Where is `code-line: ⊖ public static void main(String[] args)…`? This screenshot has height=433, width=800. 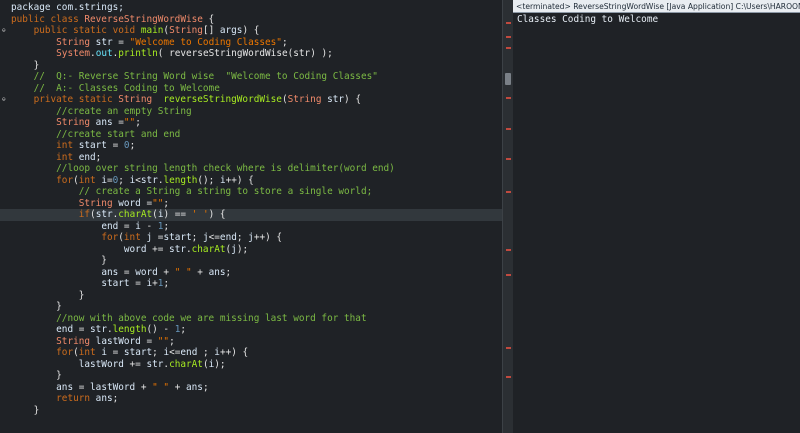
code-line: ⊖ public static void main(String[] args)… is located at coordinates (251, 31).